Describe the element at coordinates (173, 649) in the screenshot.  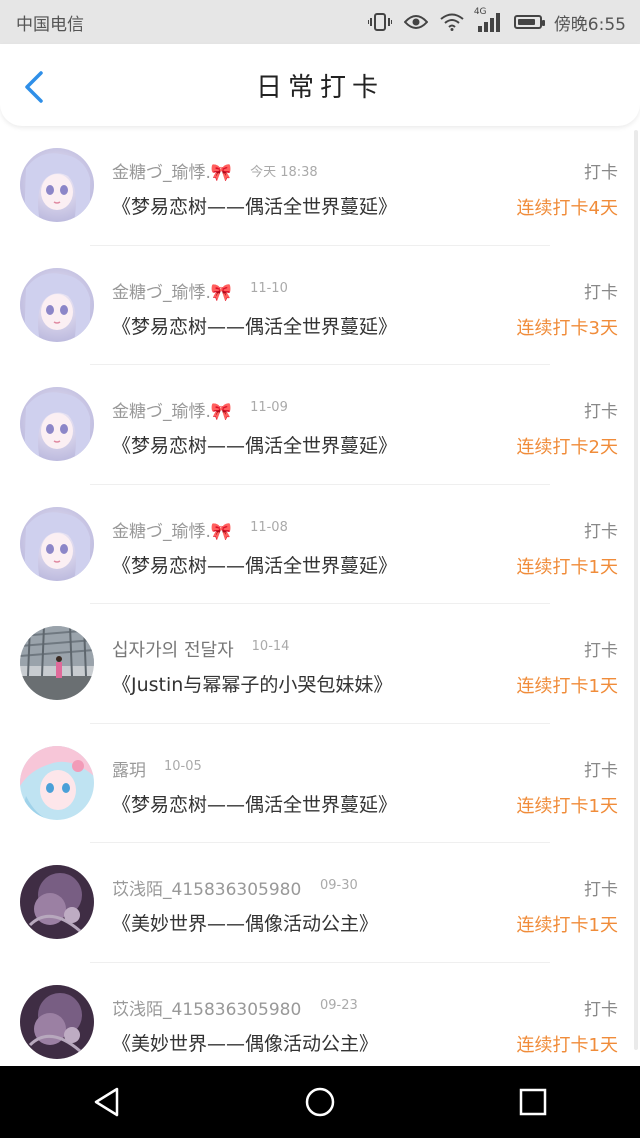
I see `user-name: 십자가의 전달자` at that location.